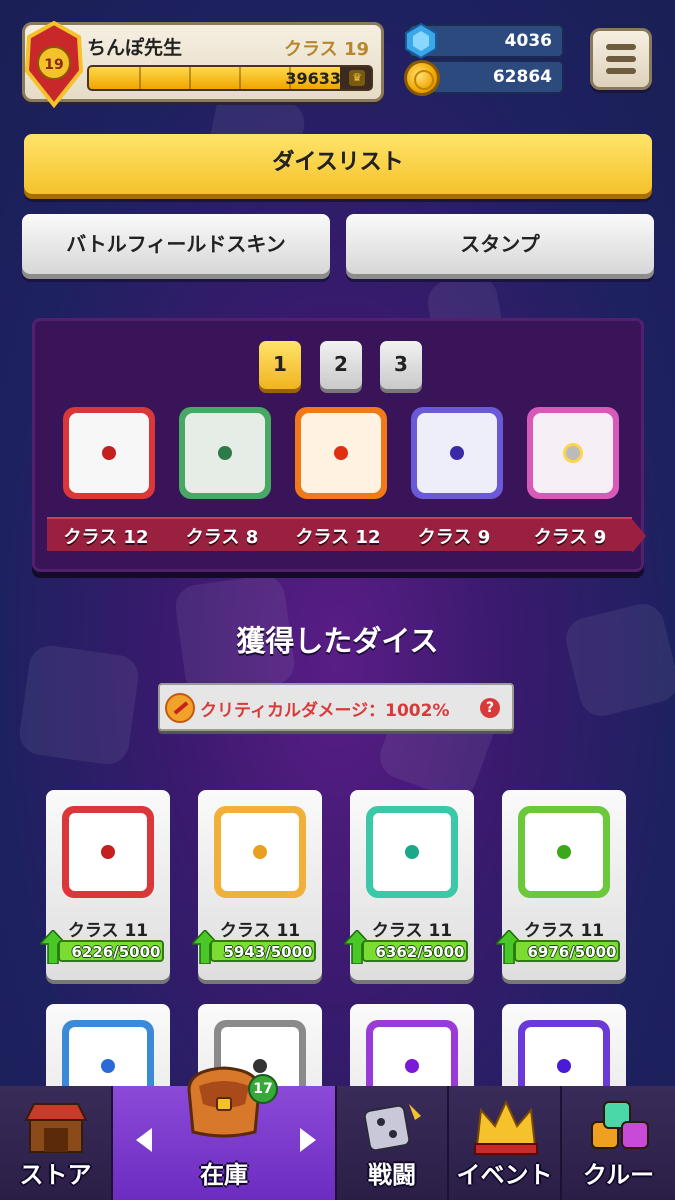 This screenshot has width=675, height=1200. I want to click on nav-next-arrow-icon, so click(308, 1140).